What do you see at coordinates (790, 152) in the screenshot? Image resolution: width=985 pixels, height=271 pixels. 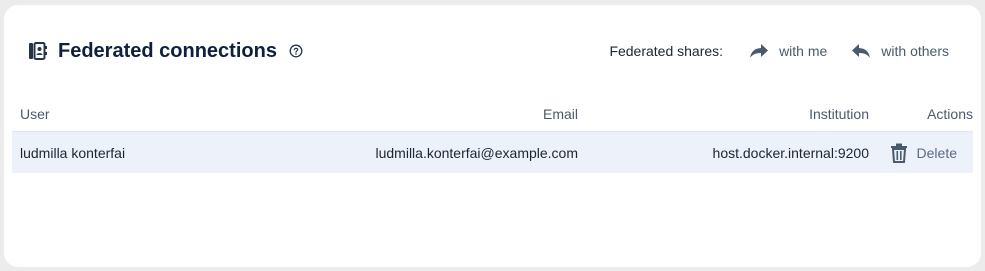 I see `cell-institution: host.docker.internal:9200` at bounding box center [790, 152].